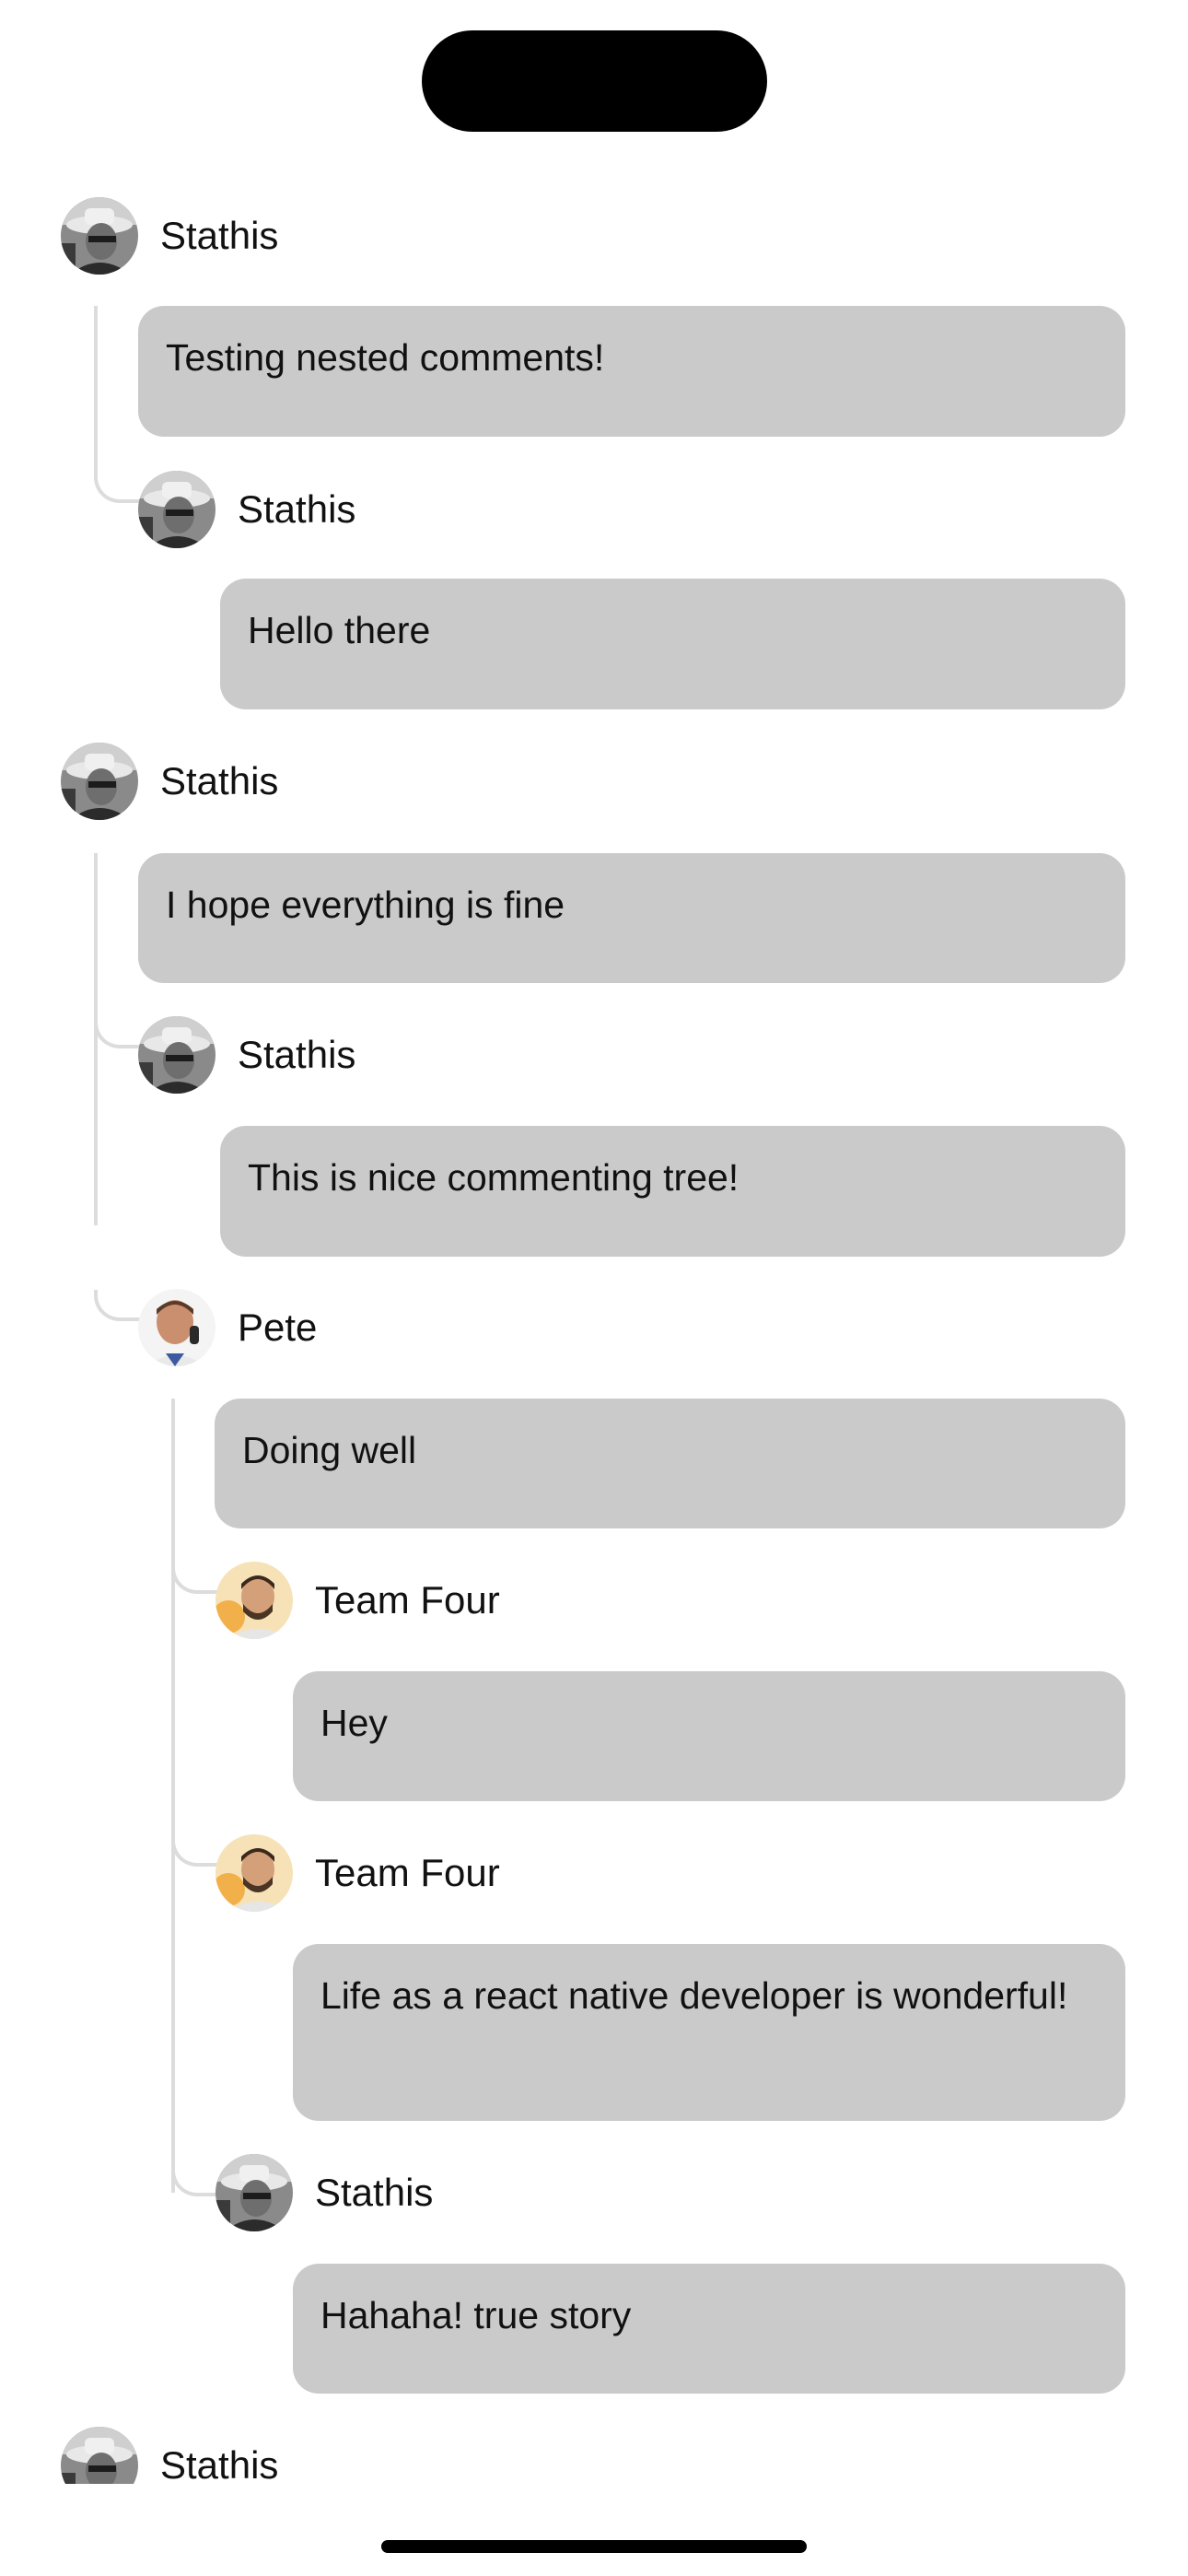 The height and width of the screenshot is (2576, 1188). Describe the element at coordinates (631, 918) in the screenshot. I see `comment-bubble: I hope everything is fine` at that location.